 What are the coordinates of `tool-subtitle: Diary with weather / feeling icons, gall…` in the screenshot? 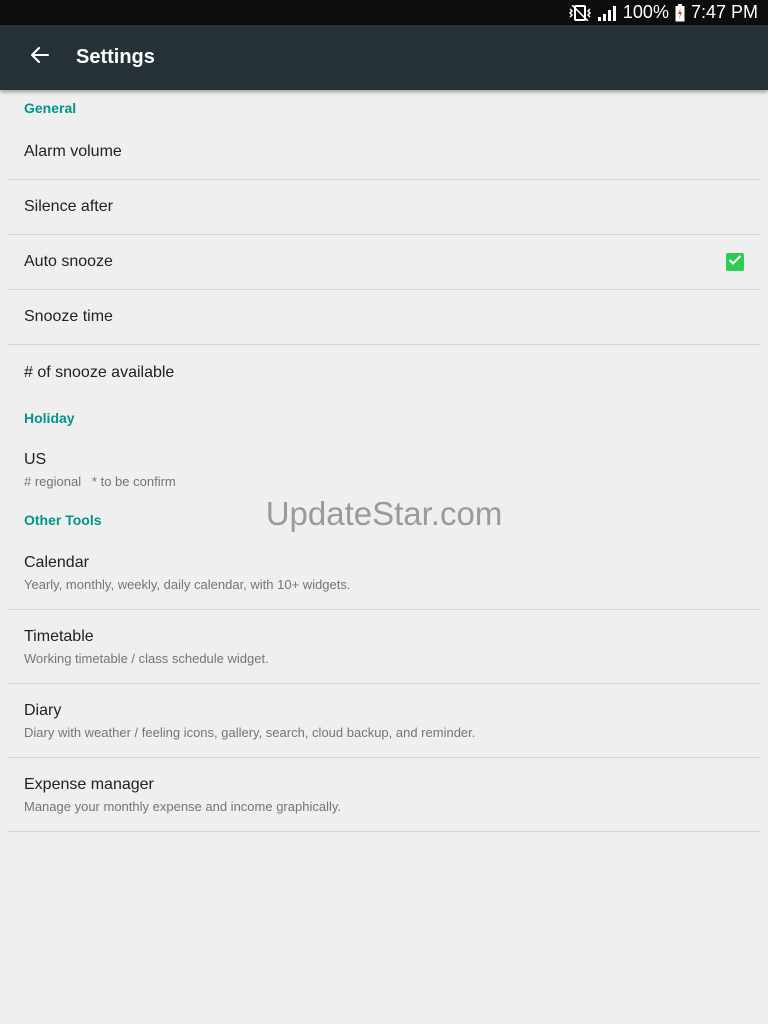 It's located at (250, 732).